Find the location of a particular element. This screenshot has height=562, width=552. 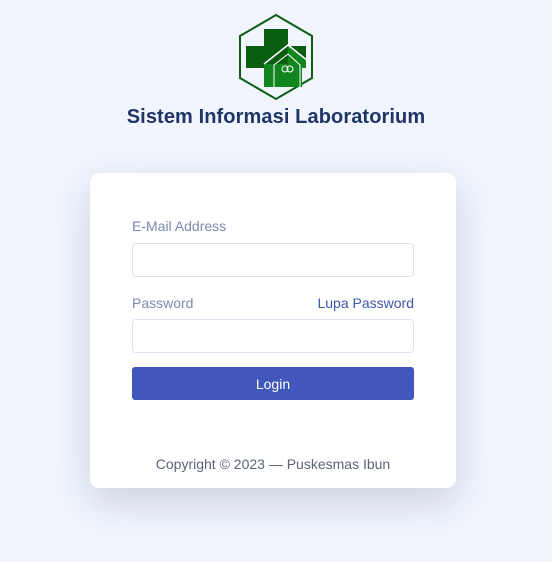

email-label: E-Mail Address is located at coordinates (179, 226).